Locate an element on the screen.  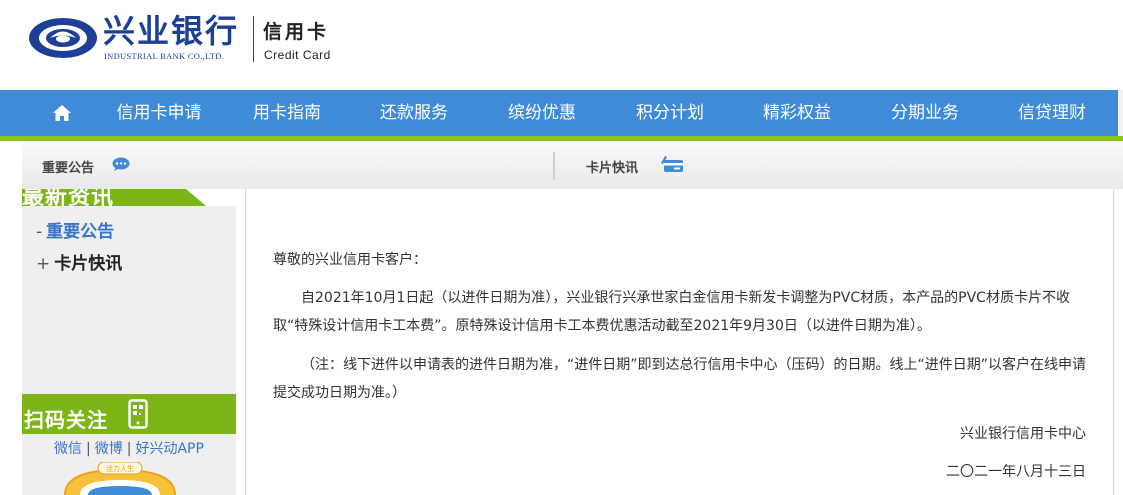
sidebar-item-label: 重要公告 is located at coordinates (80, 232).